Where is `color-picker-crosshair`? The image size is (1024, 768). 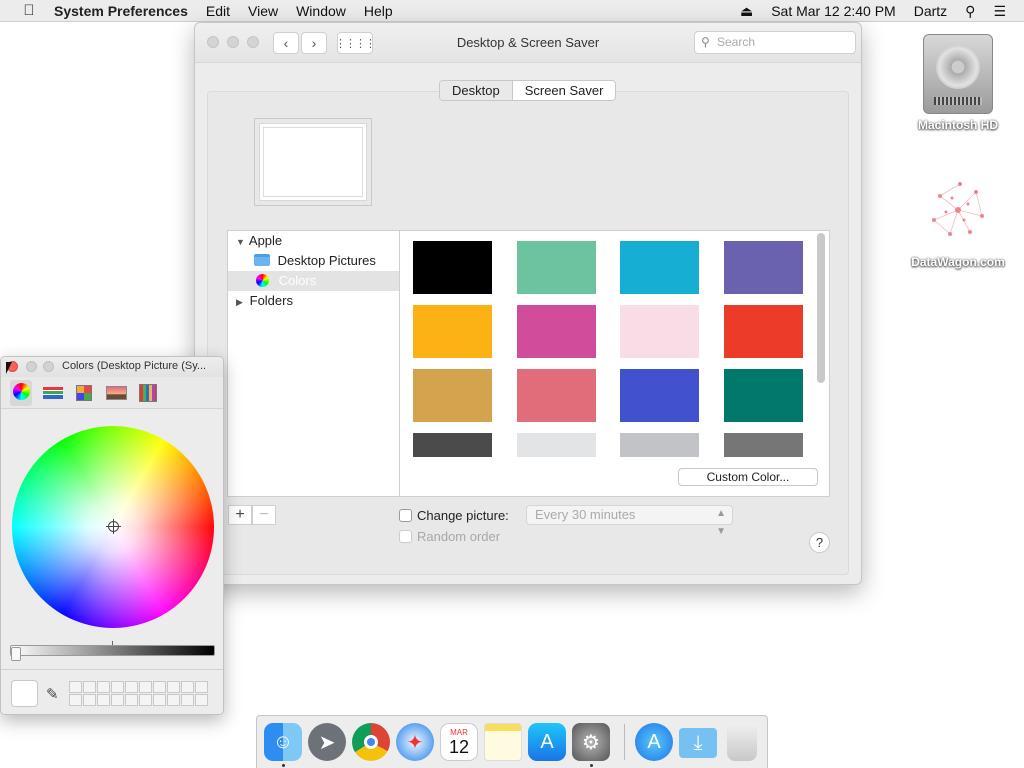
color-picker-crosshair is located at coordinates (113, 526).